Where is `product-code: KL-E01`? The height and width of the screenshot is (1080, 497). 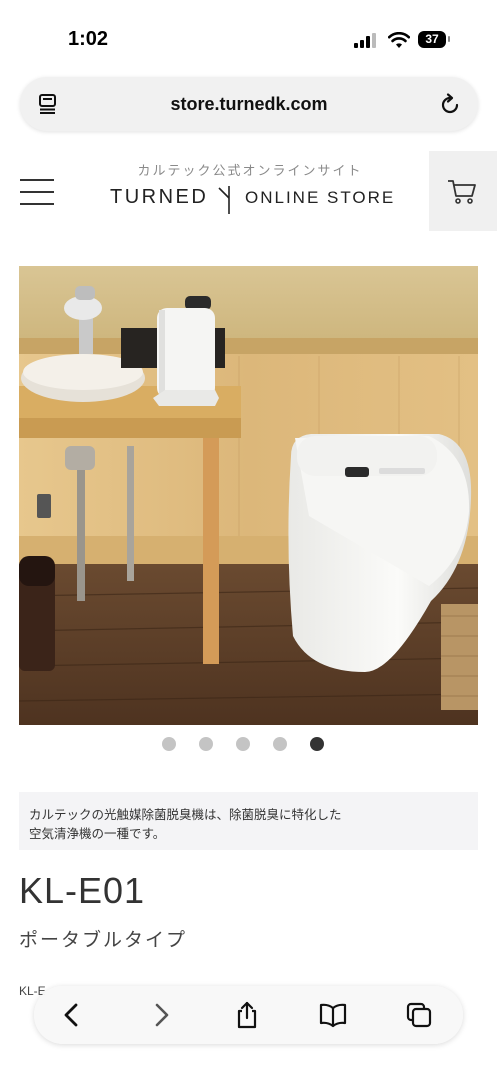
product-code: KL-E01 is located at coordinates (82, 890).